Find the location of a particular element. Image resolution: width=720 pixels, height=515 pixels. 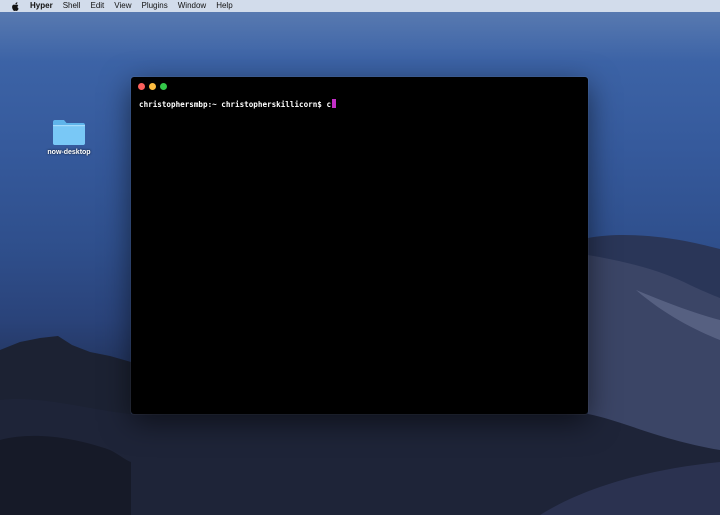

menu-window: Window is located at coordinates (192, 6).